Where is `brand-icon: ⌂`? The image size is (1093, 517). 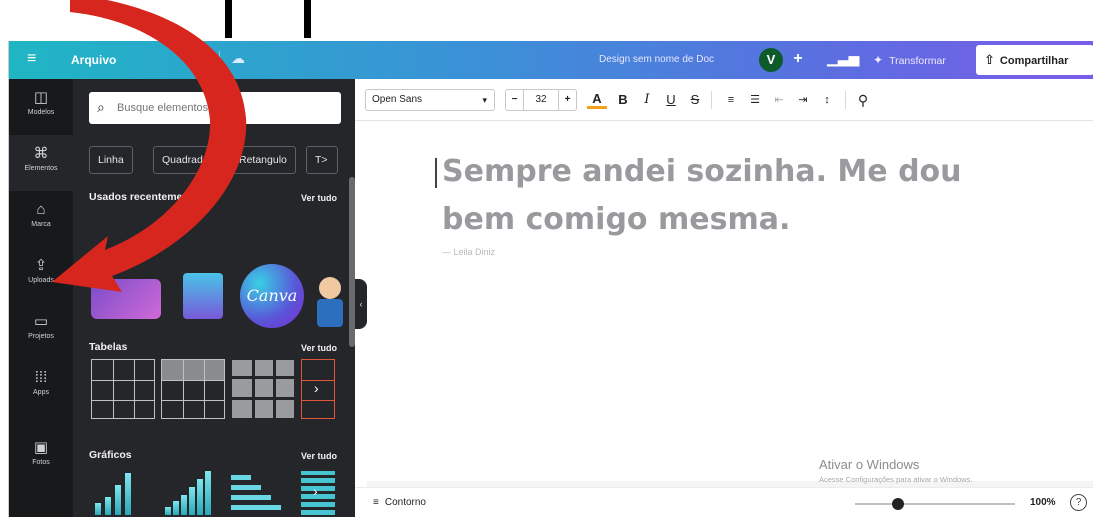 brand-icon: ⌂ is located at coordinates (41, 209).